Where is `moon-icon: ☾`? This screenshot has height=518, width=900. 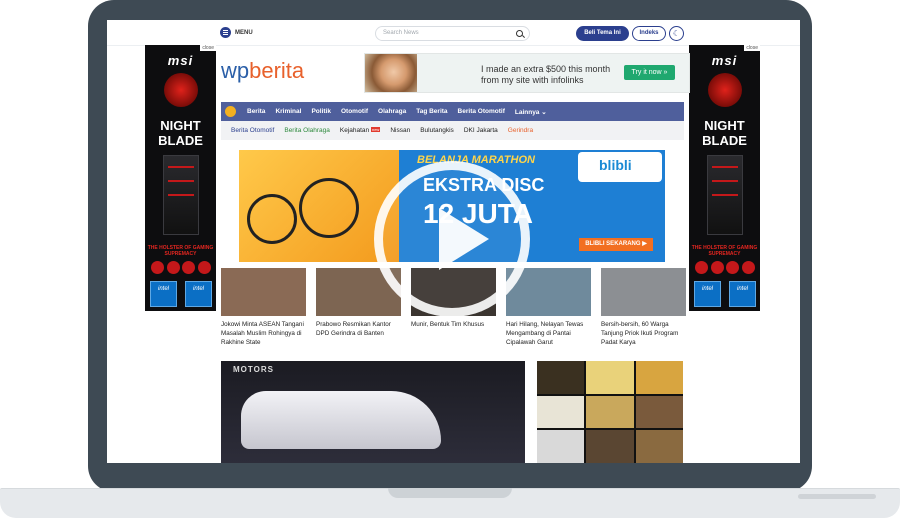 moon-icon: ☾ is located at coordinates (676, 33).